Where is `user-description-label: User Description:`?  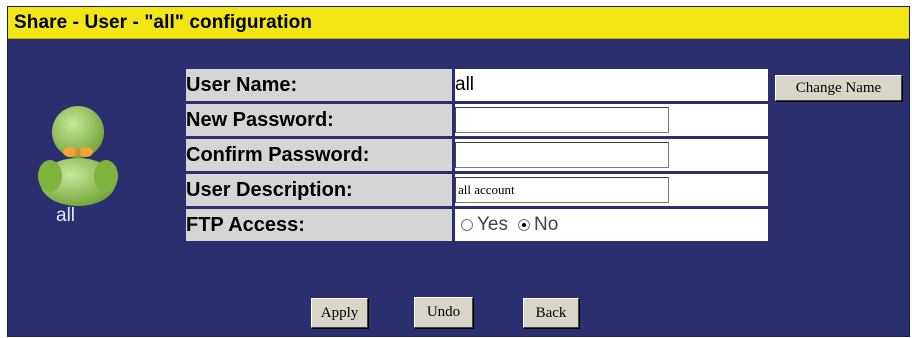
user-description-label: User Description: is located at coordinates (319, 190).